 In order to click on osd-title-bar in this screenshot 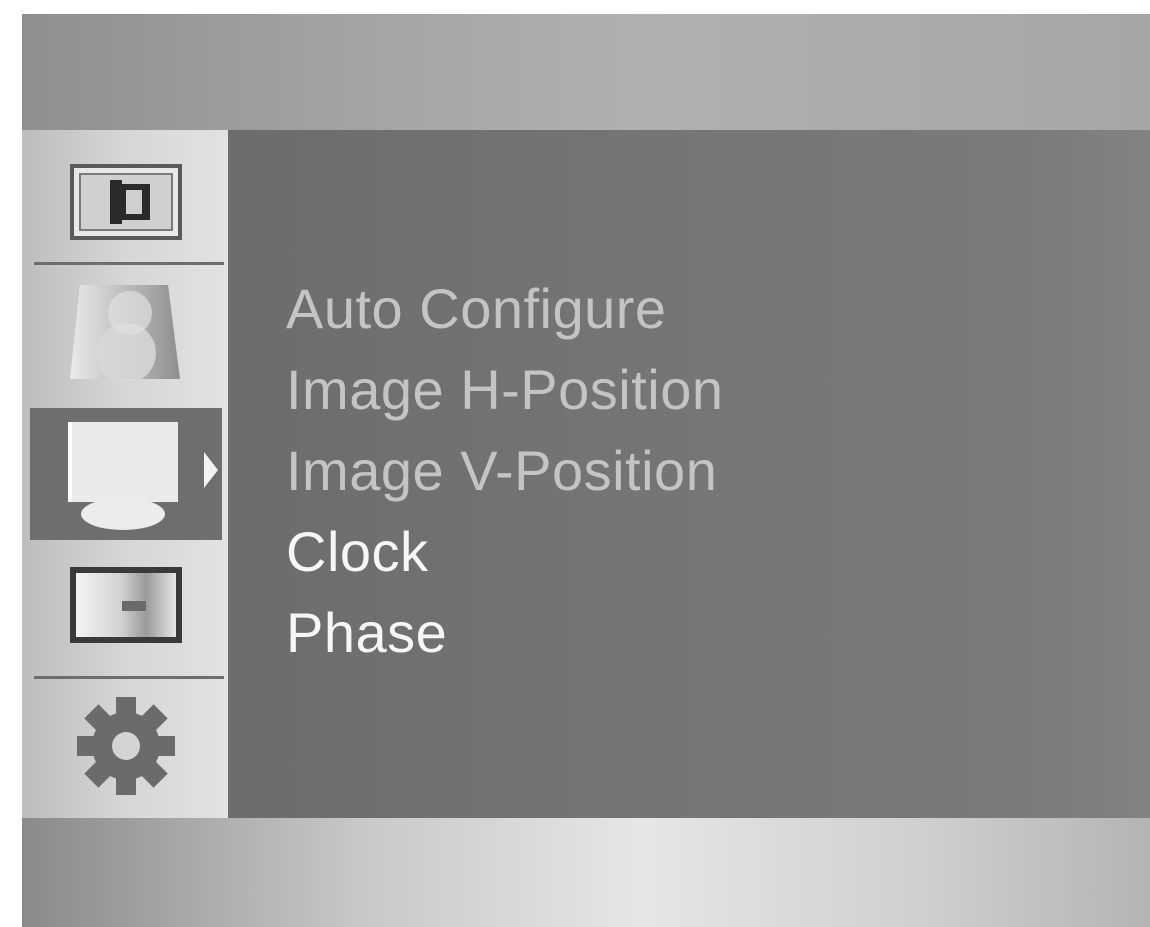, I will do `click(586, 72)`.